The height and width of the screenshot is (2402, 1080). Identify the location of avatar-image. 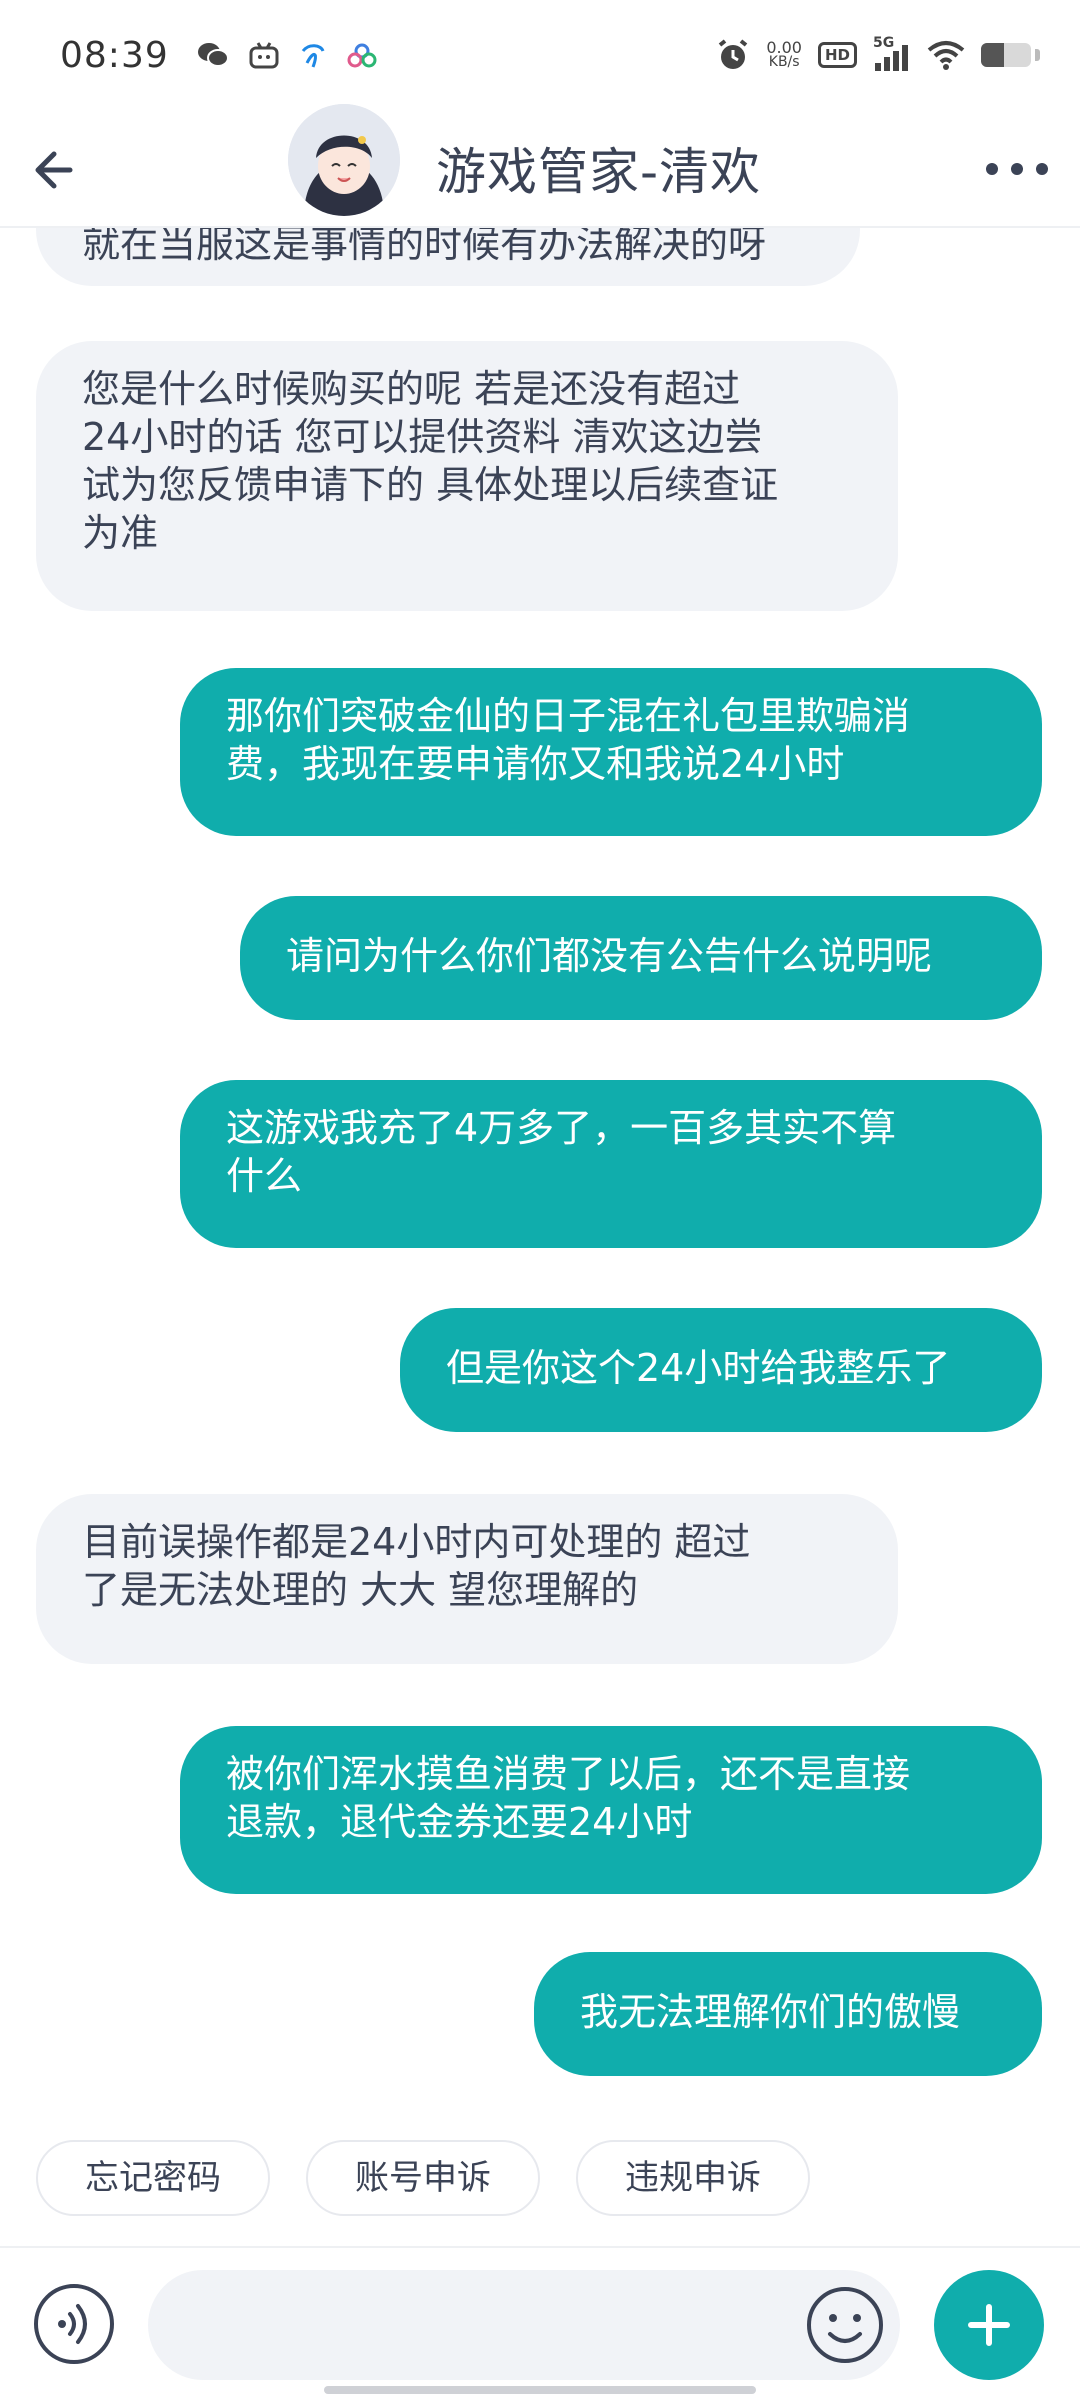
(344, 160).